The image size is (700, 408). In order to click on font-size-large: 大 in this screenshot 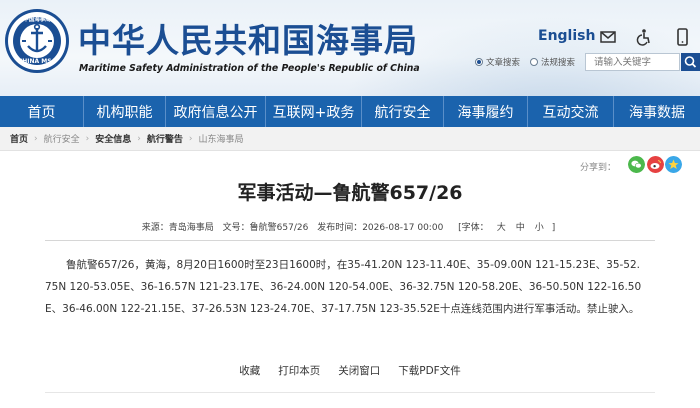, I will do `click(501, 228)`.